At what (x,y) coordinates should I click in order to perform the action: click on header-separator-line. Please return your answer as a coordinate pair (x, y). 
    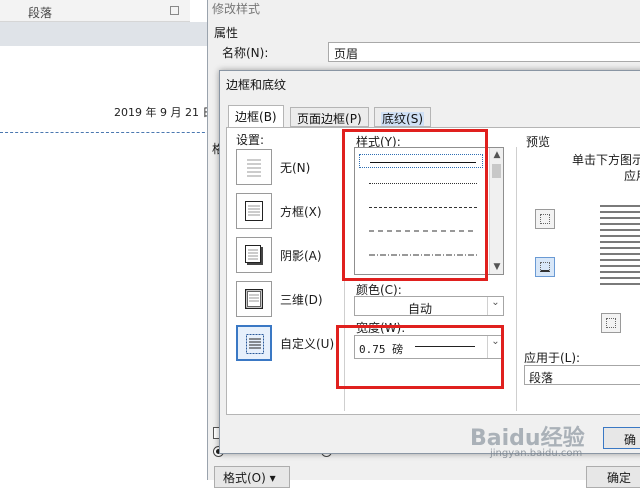
    Looking at the image, I should click on (107, 132).